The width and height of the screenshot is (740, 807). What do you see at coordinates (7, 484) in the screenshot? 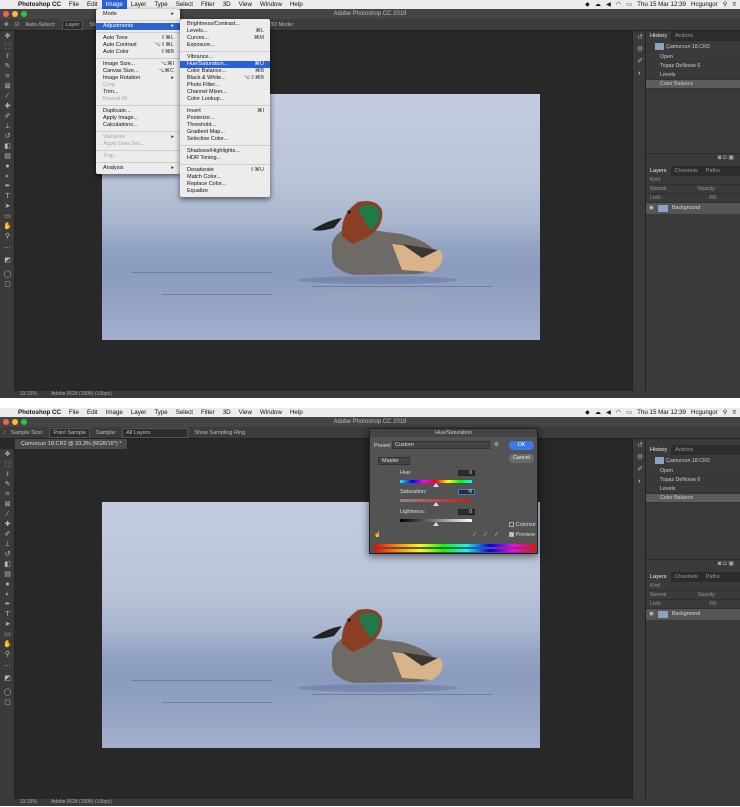
I see `quick-select-icon: ✎` at bounding box center [7, 484].